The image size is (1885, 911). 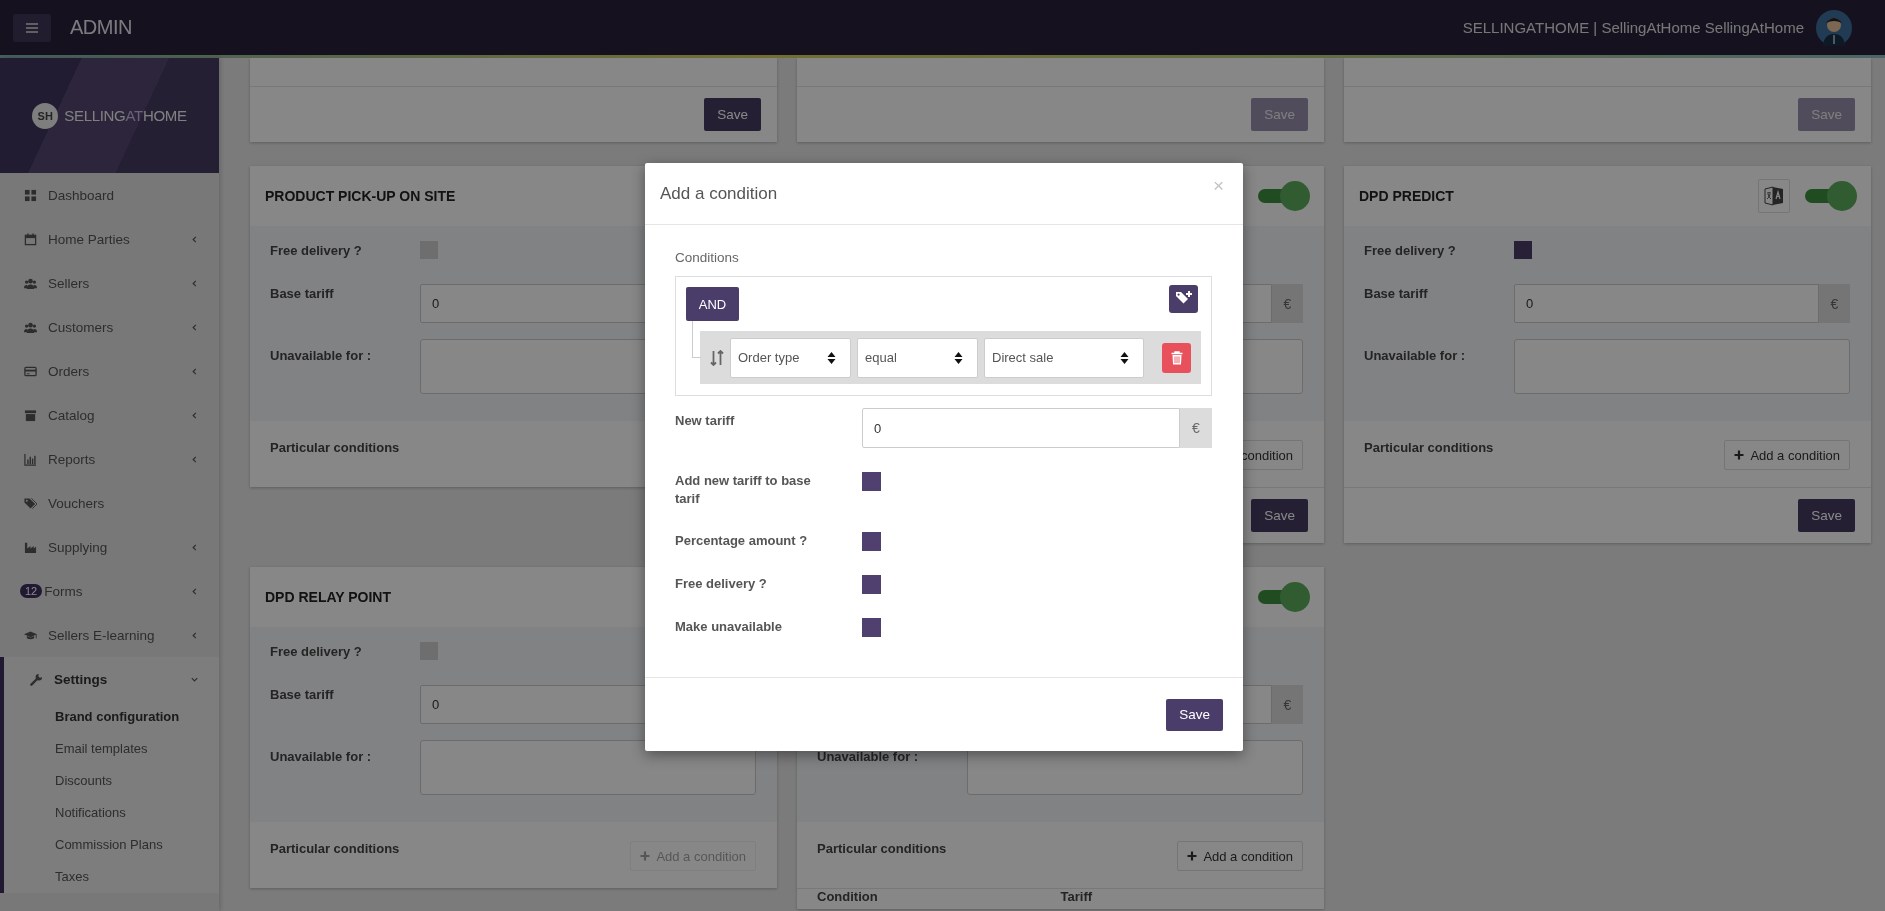 What do you see at coordinates (1064, 357) in the screenshot?
I see `select-dropdown: Direct sale` at bounding box center [1064, 357].